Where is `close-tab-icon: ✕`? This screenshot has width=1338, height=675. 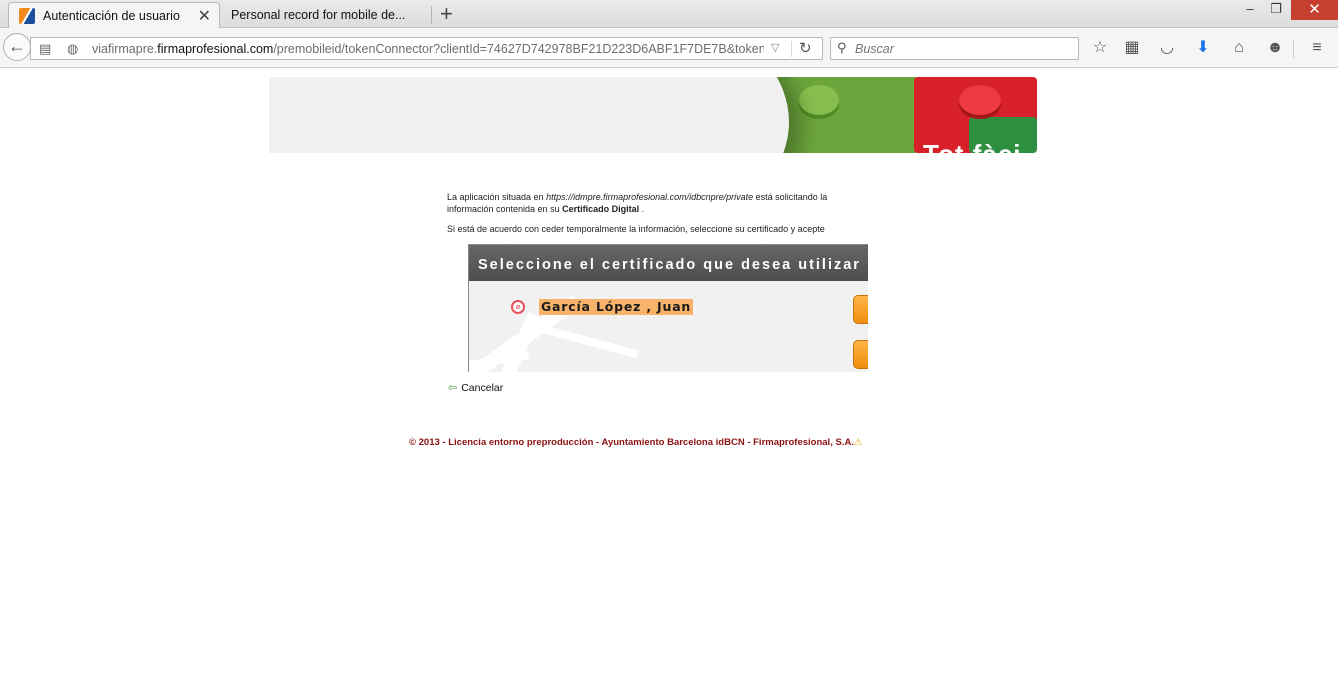
close-tab-icon: ✕ is located at coordinates (204, 16).